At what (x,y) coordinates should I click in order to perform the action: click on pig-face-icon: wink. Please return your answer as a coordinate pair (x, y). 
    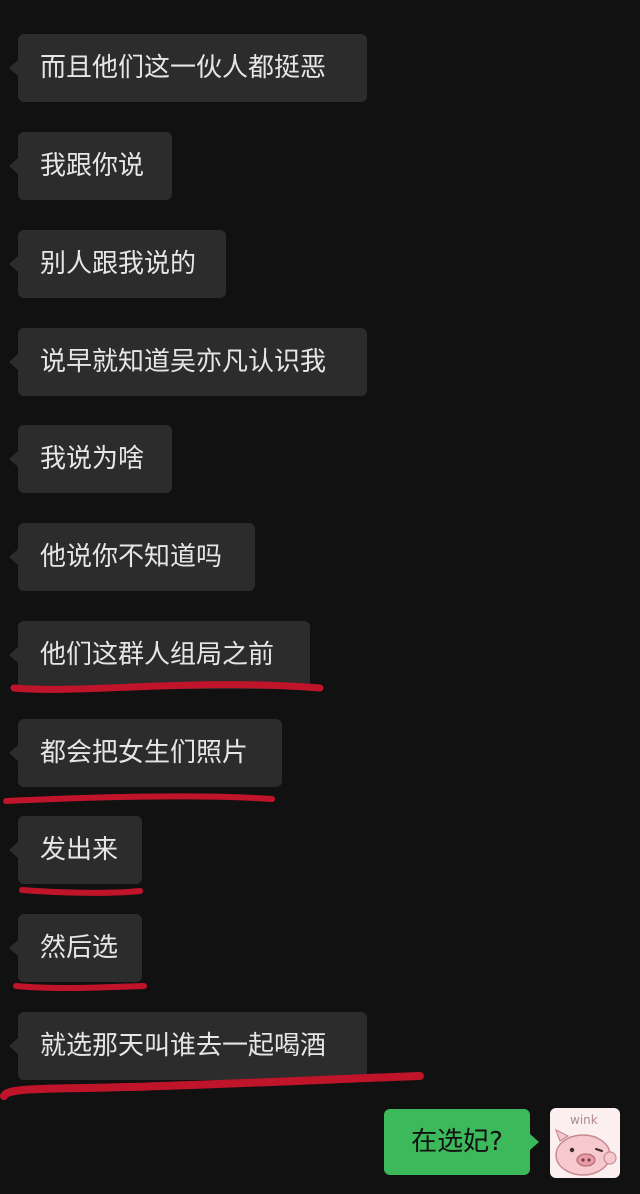
    Looking at the image, I should click on (585, 1144).